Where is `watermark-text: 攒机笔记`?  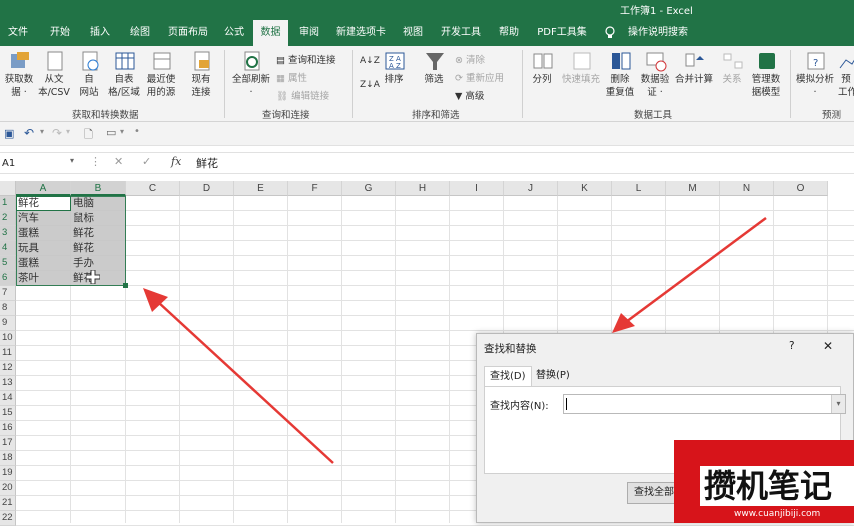 watermark-text: 攒机笔记 is located at coordinates (768, 486).